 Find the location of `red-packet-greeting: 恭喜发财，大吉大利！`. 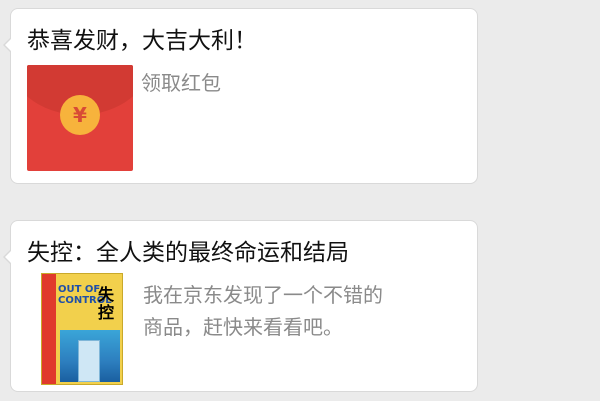

red-packet-greeting: 恭喜发财，大吉大利！ is located at coordinates (142, 41).